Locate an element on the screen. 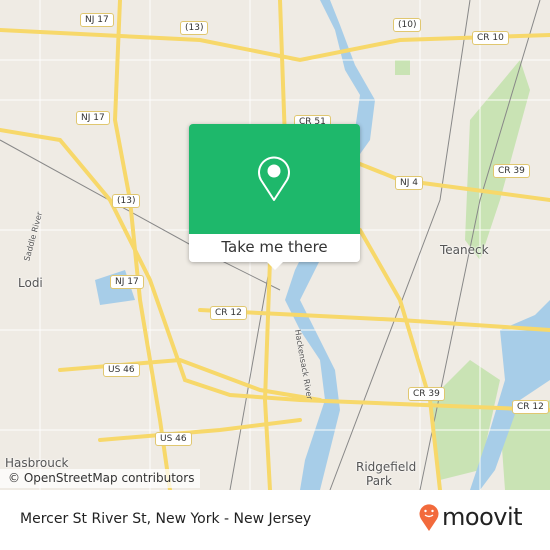 The height and width of the screenshot is (550, 550). road-shield: NJ 4 is located at coordinates (409, 183).